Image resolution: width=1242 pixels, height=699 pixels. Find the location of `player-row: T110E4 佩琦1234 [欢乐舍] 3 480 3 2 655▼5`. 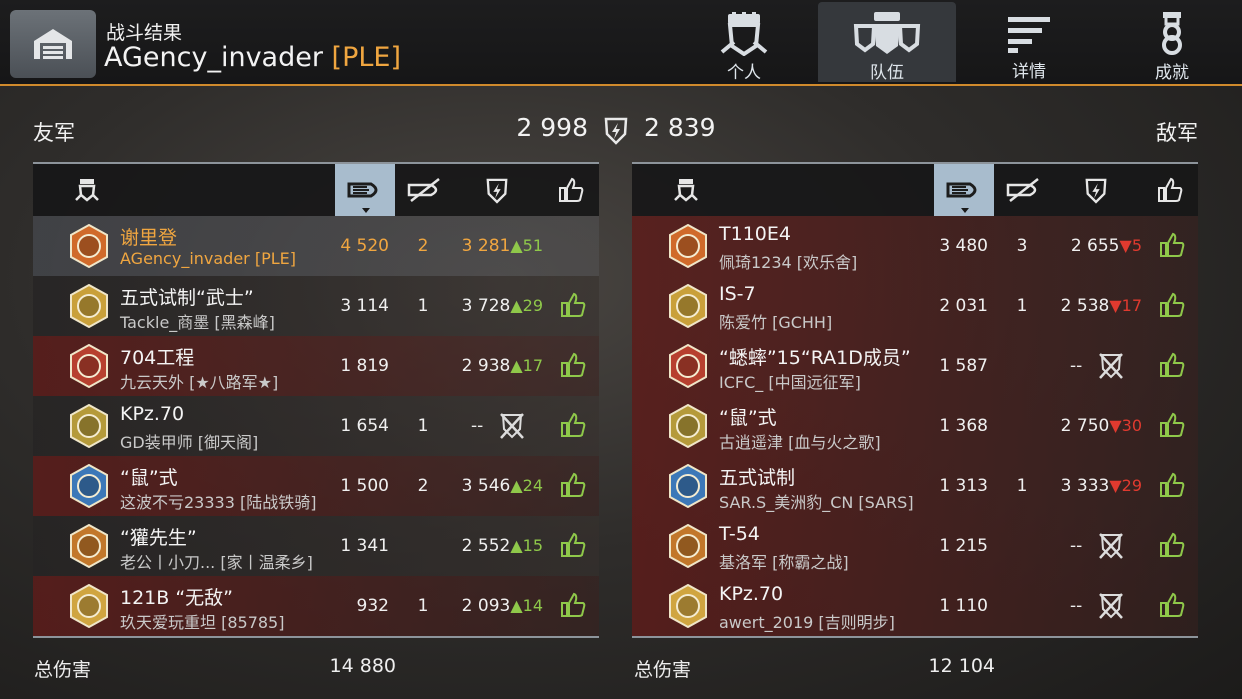

player-row: T110E4 佩琦1234 [欢乐舍] 3 480 3 2 655▼5 is located at coordinates (915, 246).